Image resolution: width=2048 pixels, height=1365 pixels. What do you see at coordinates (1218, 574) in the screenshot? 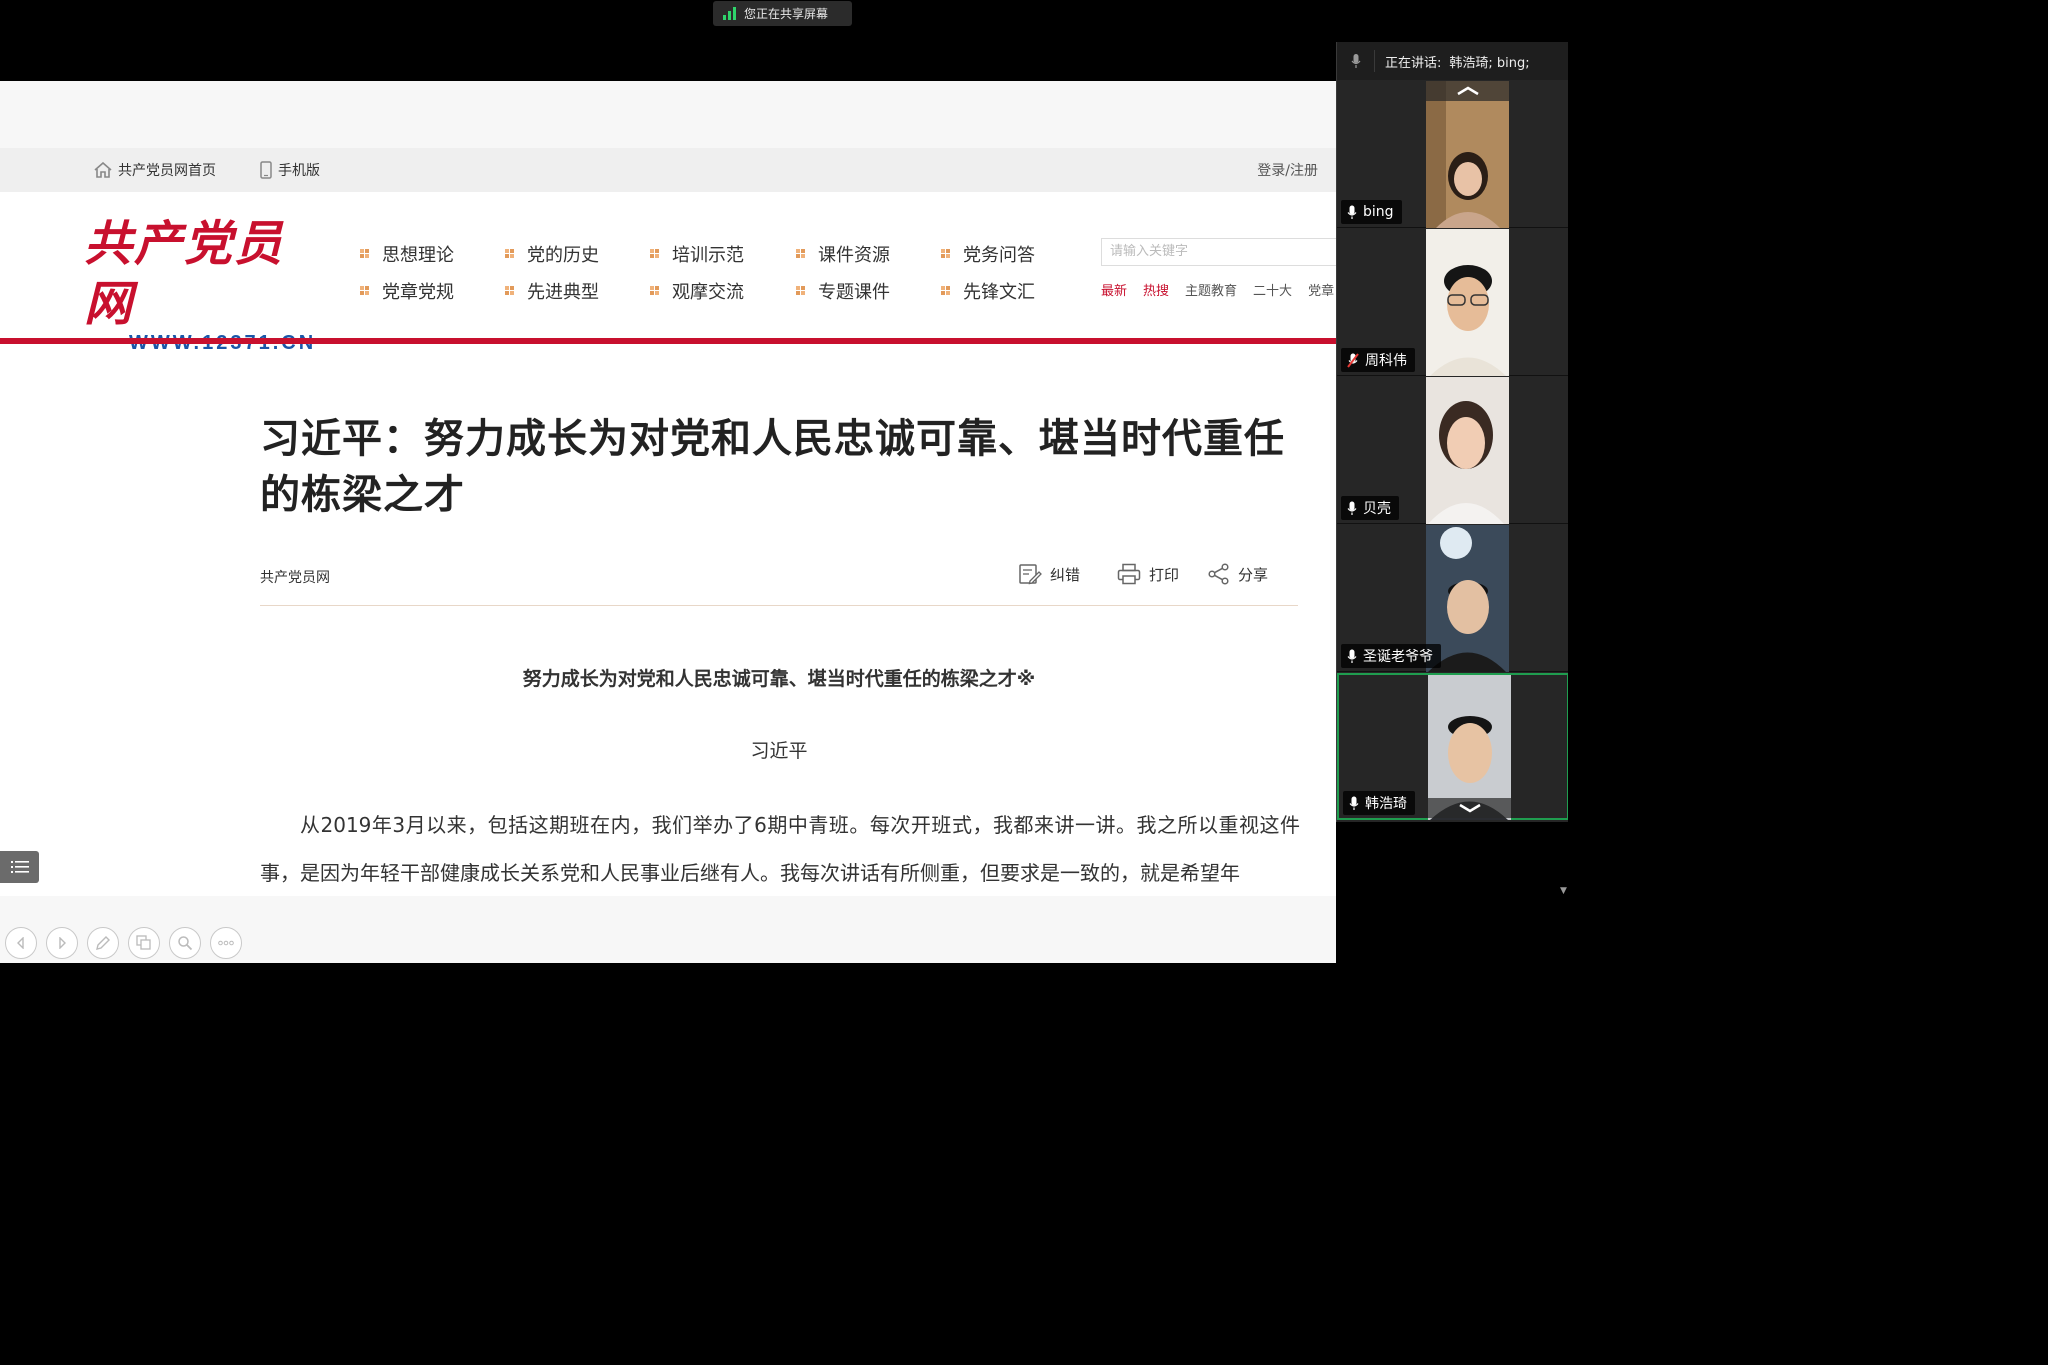
I see `share-icon` at bounding box center [1218, 574].